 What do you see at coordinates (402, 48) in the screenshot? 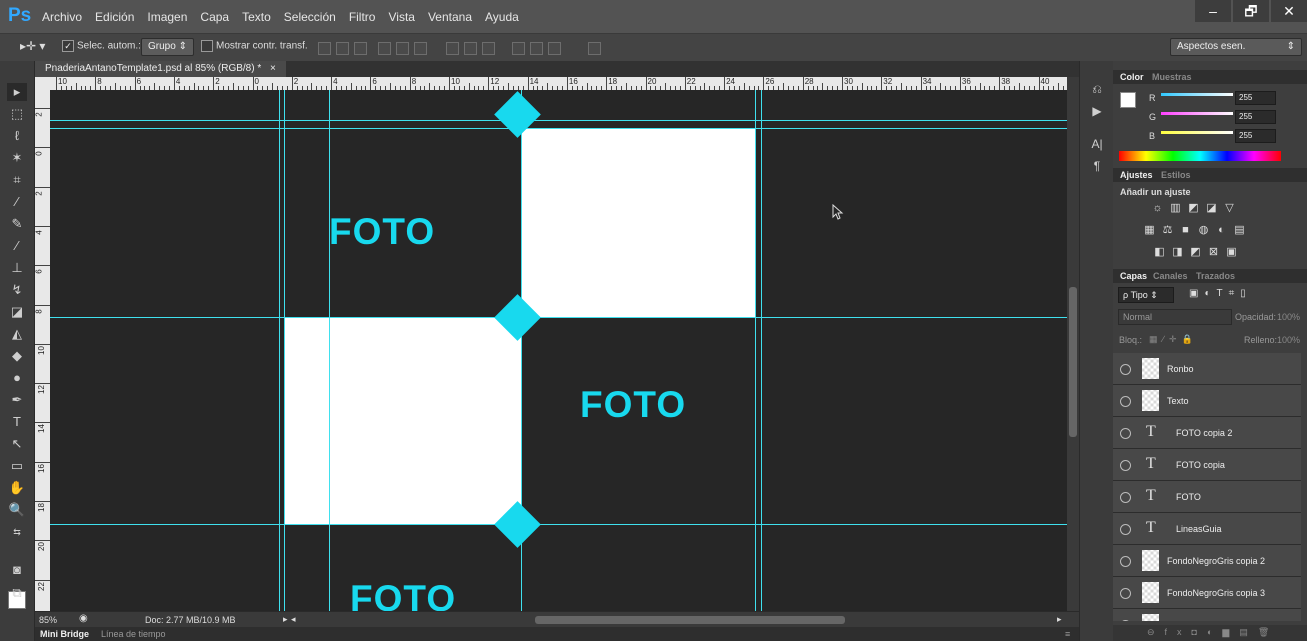
I see `align-hcenter-icon` at bounding box center [402, 48].